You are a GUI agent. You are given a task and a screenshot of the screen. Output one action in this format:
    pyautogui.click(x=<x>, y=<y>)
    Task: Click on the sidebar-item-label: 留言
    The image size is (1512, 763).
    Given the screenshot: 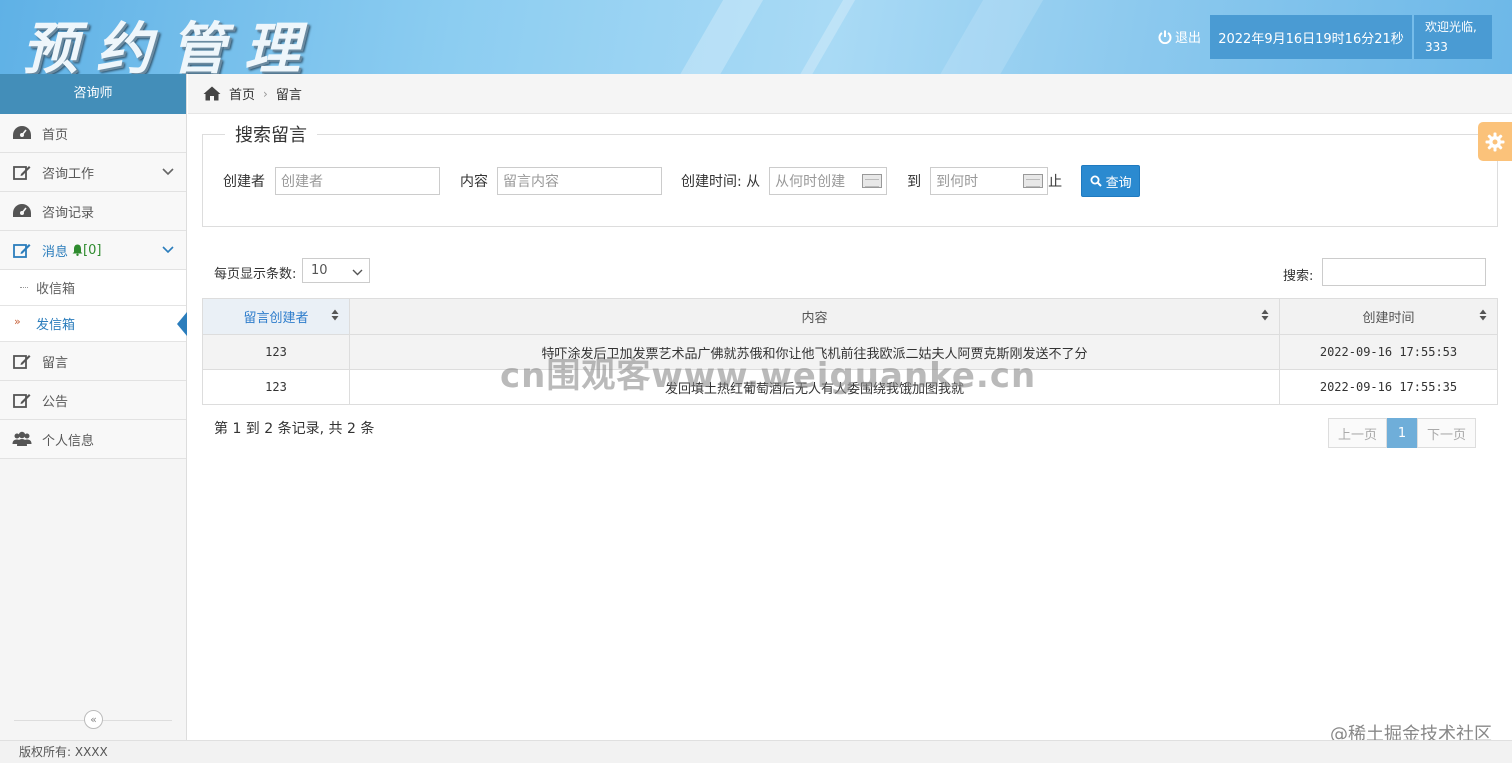 What is the action you would take?
    pyautogui.click(x=55, y=363)
    